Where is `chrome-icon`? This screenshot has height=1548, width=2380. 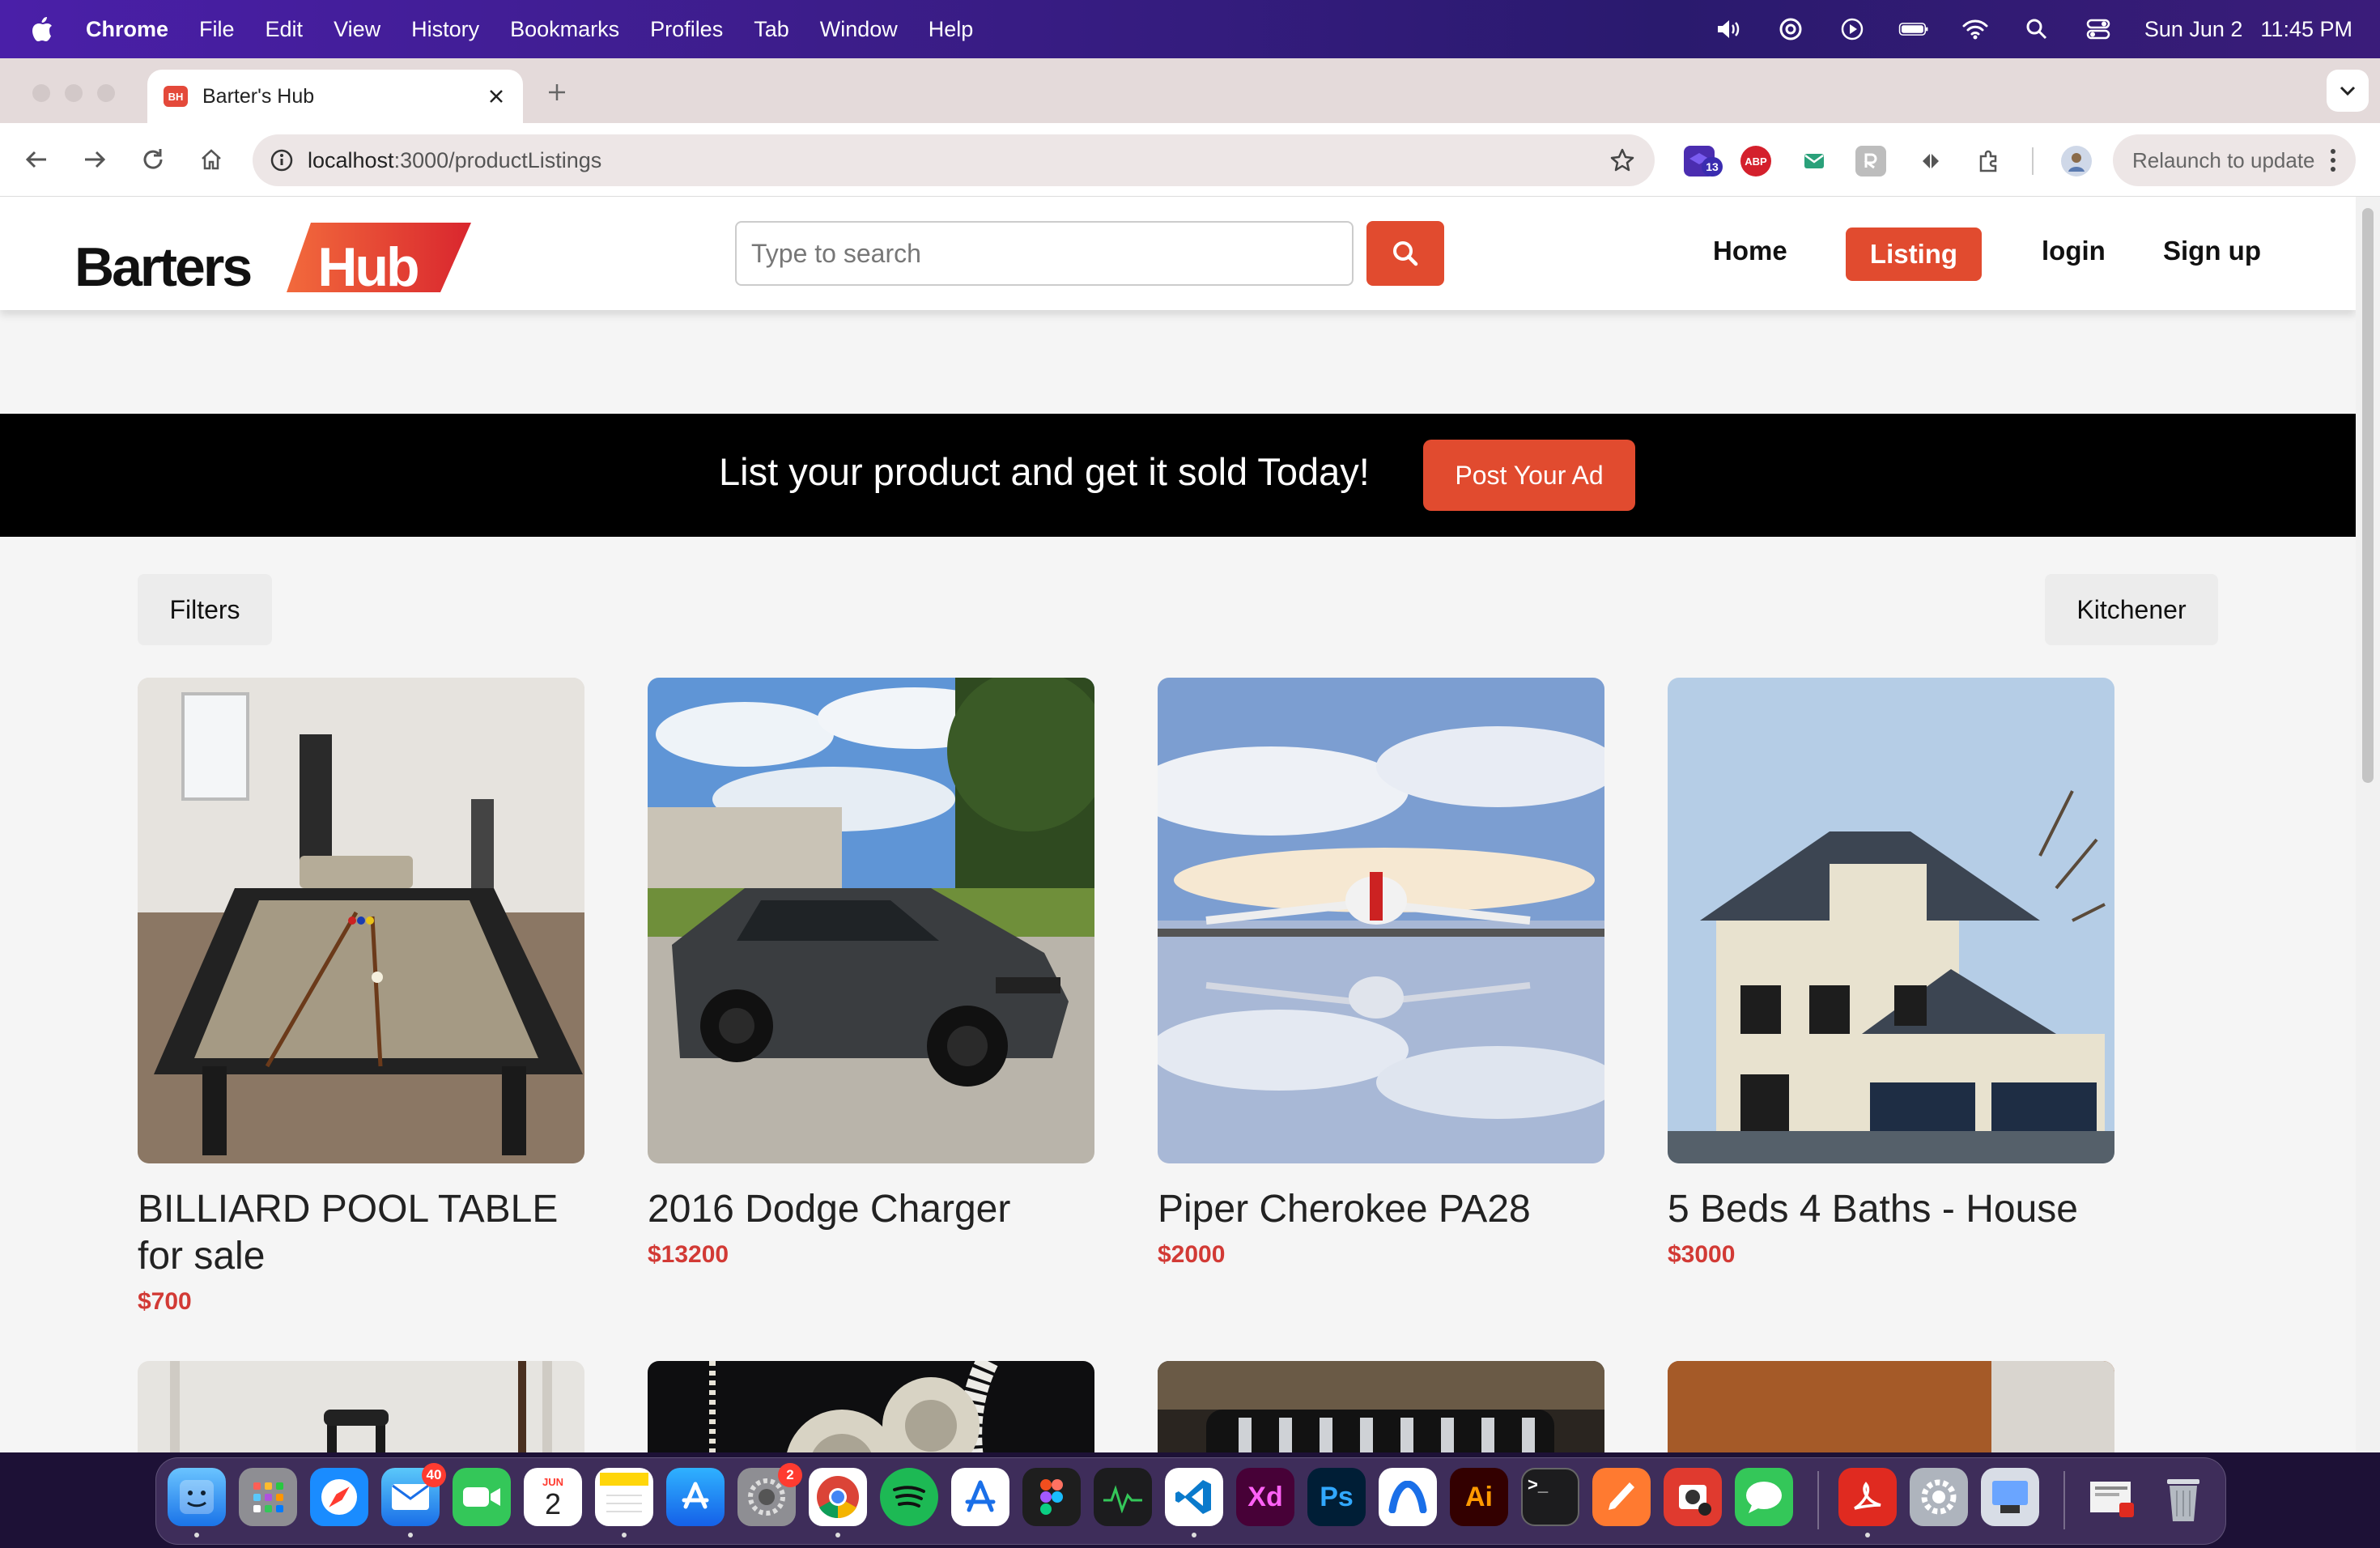 chrome-icon is located at coordinates (838, 1497).